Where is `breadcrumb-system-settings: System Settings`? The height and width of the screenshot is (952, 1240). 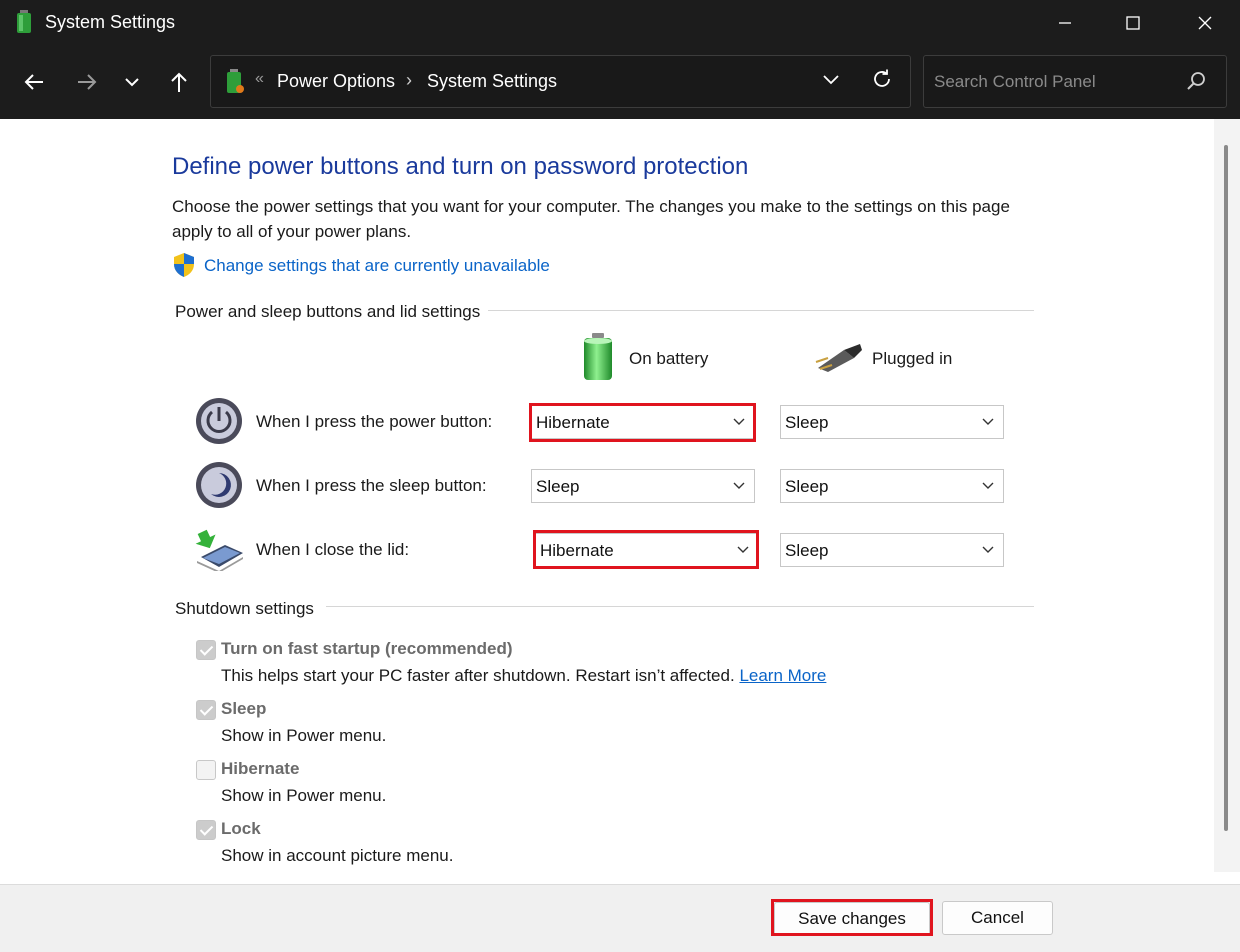
breadcrumb-system-settings: System Settings is located at coordinates (492, 81).